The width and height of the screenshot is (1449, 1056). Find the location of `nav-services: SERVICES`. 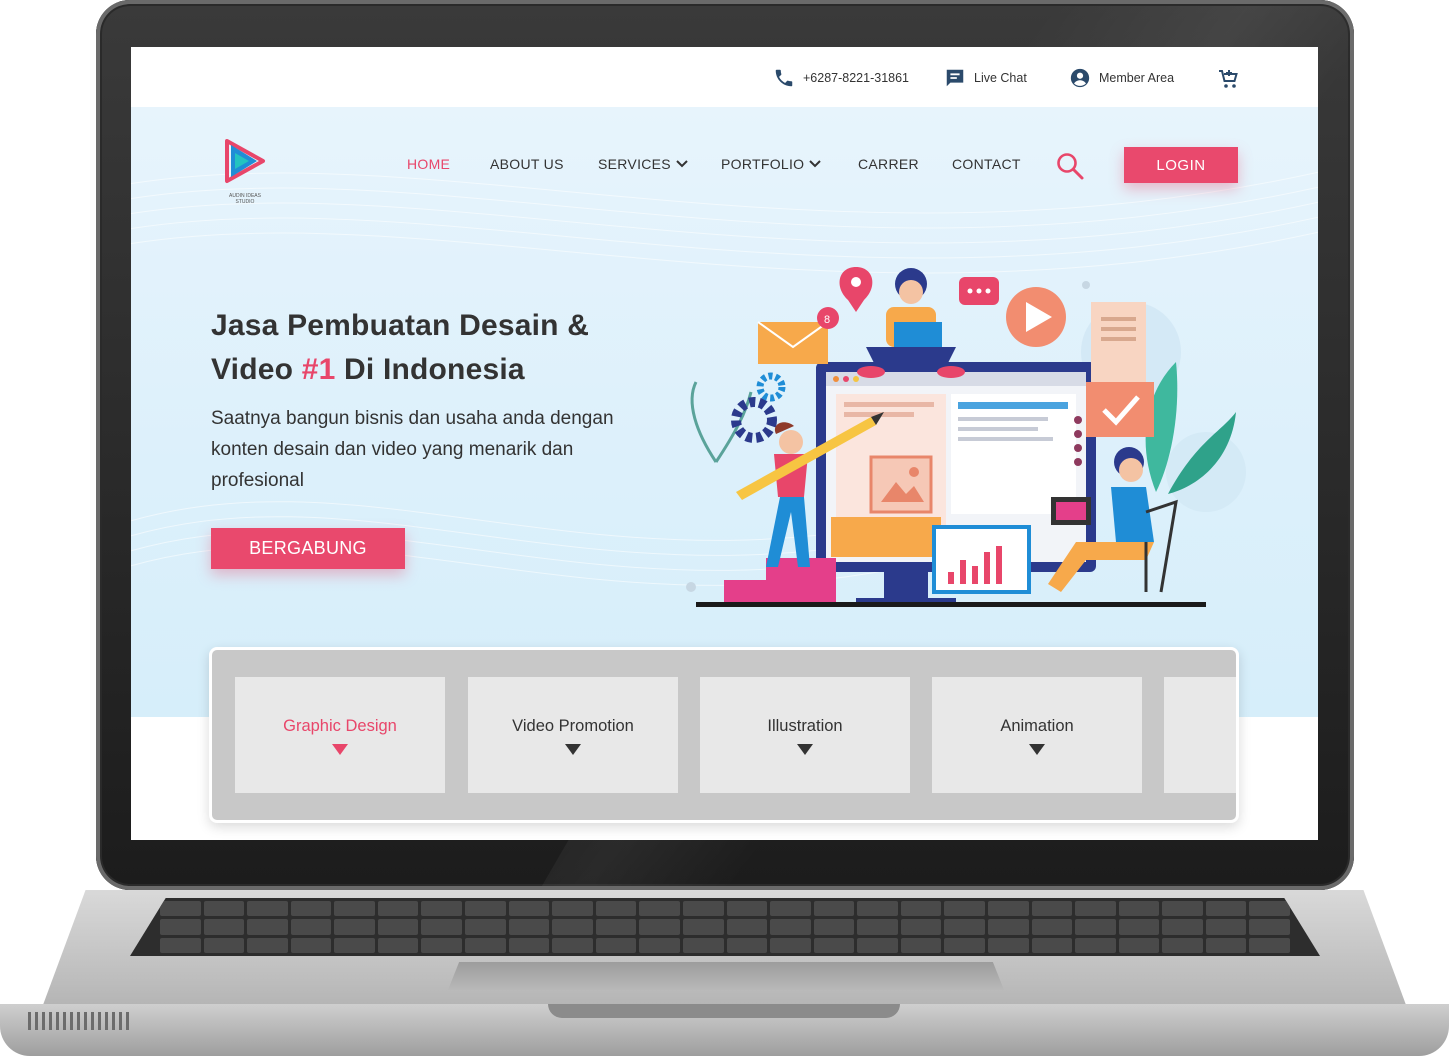

nav-services: SERVICES is located at coordinates (643, 164).